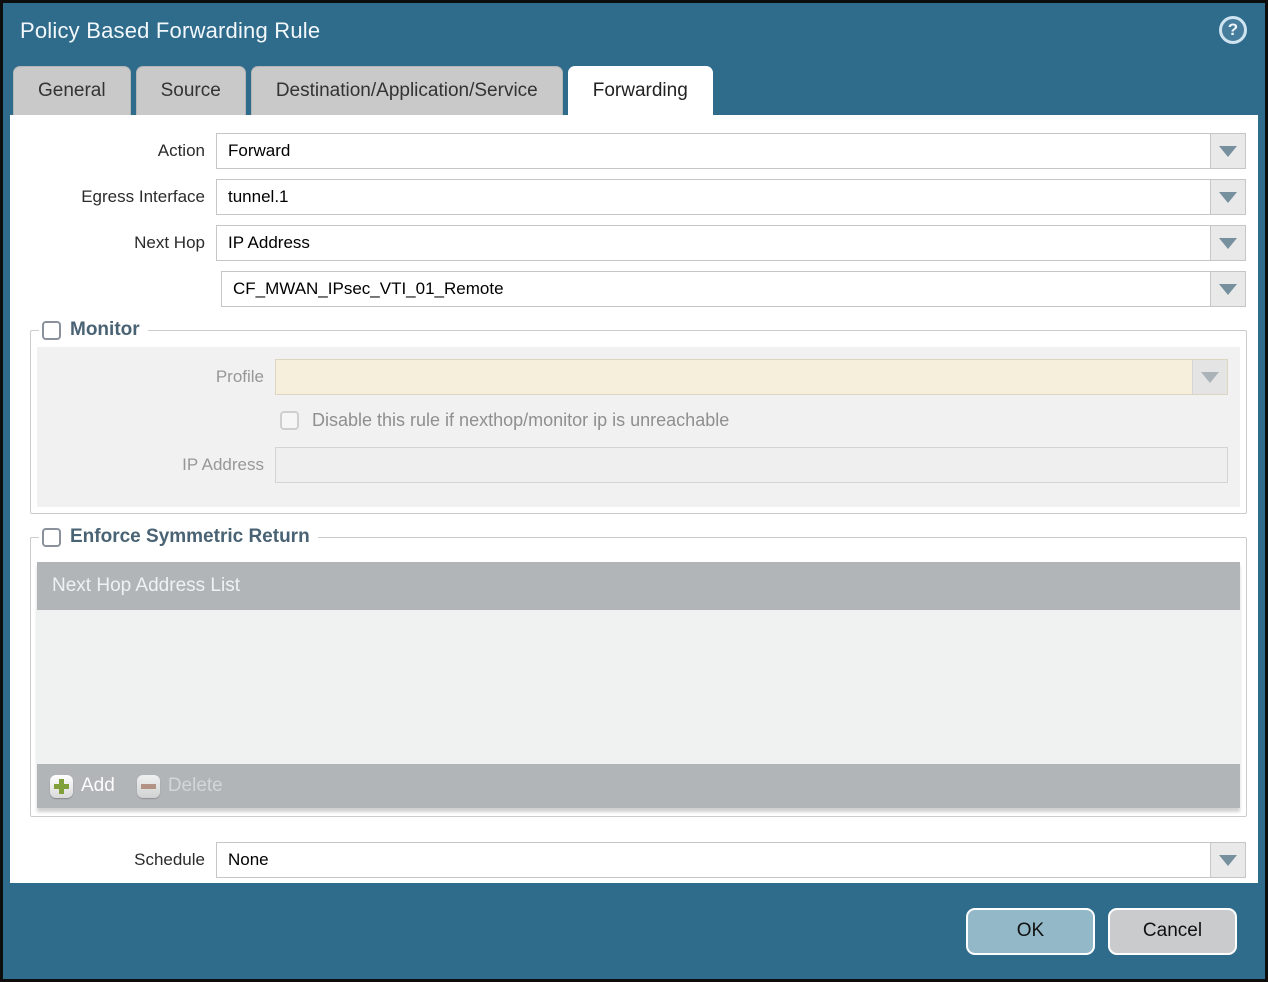 Image resolution: width=1268 pixels, height=982 pixels. I want to click on profile-select, so click(751, 377).